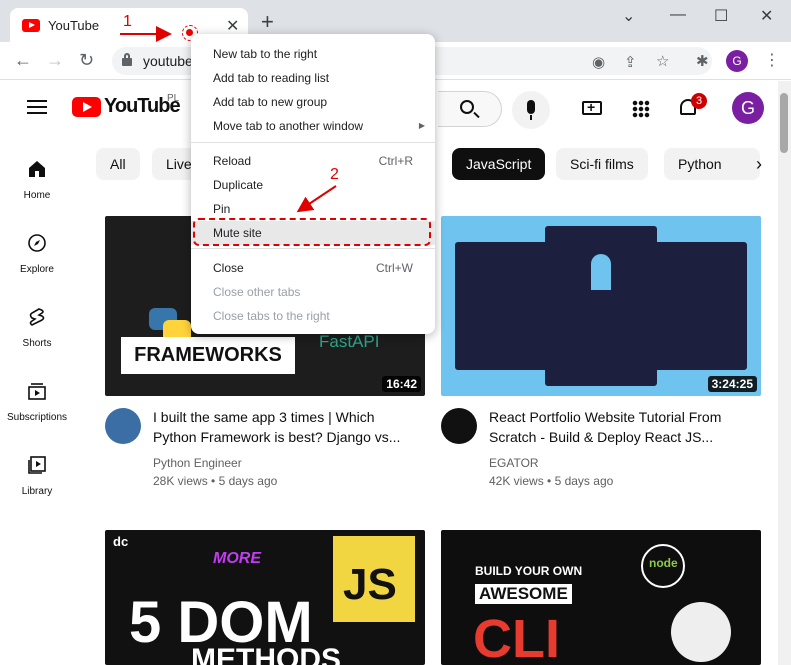 The height and width of the screenshot is (665, 791). Describe the element at coordinates (662, 61) in the screenshot. I see `bookmark-star-icon: ☆` at that location.